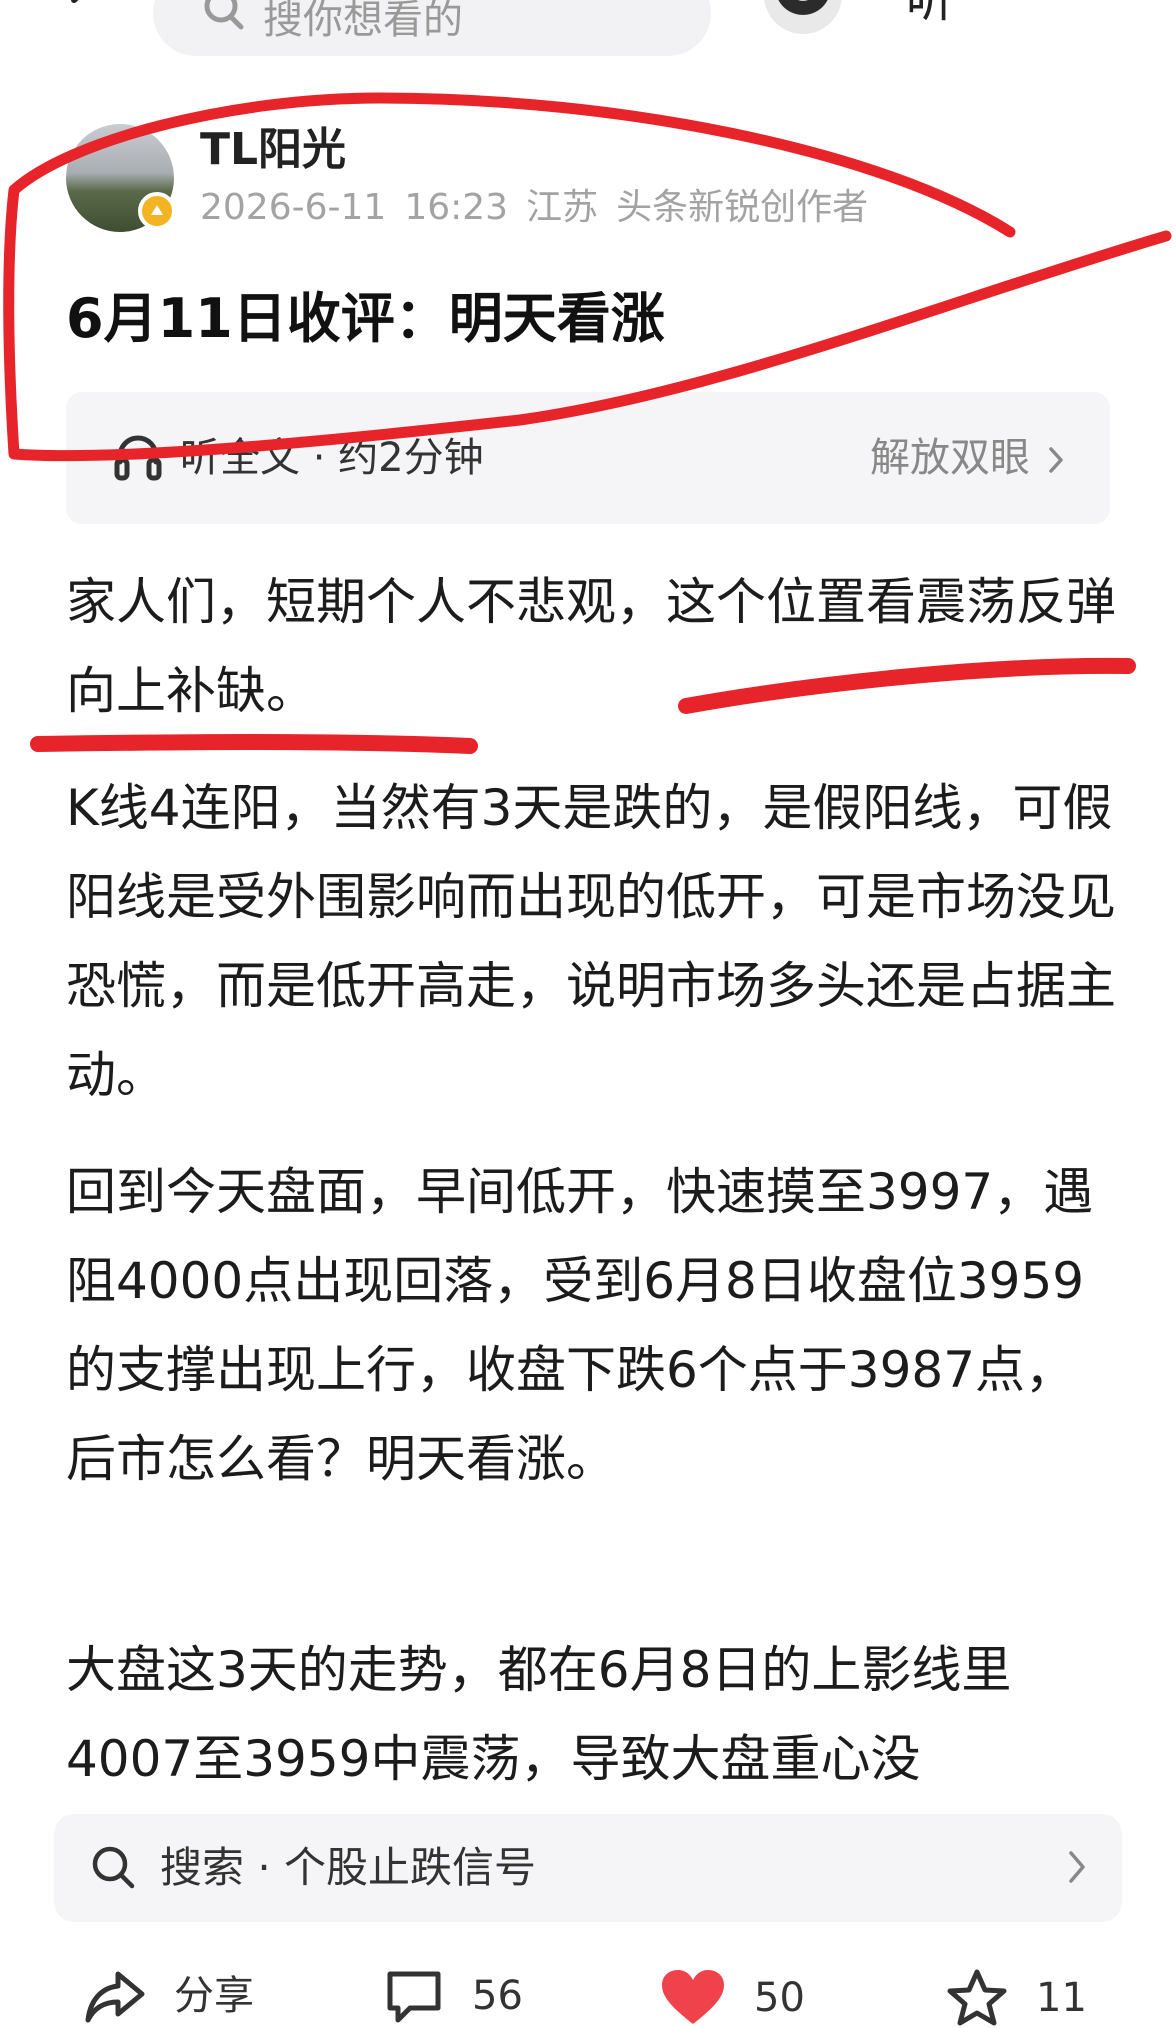  I want to click on related-search-bar: 搜索 · 个股止跌信号, so click(588, 1868).